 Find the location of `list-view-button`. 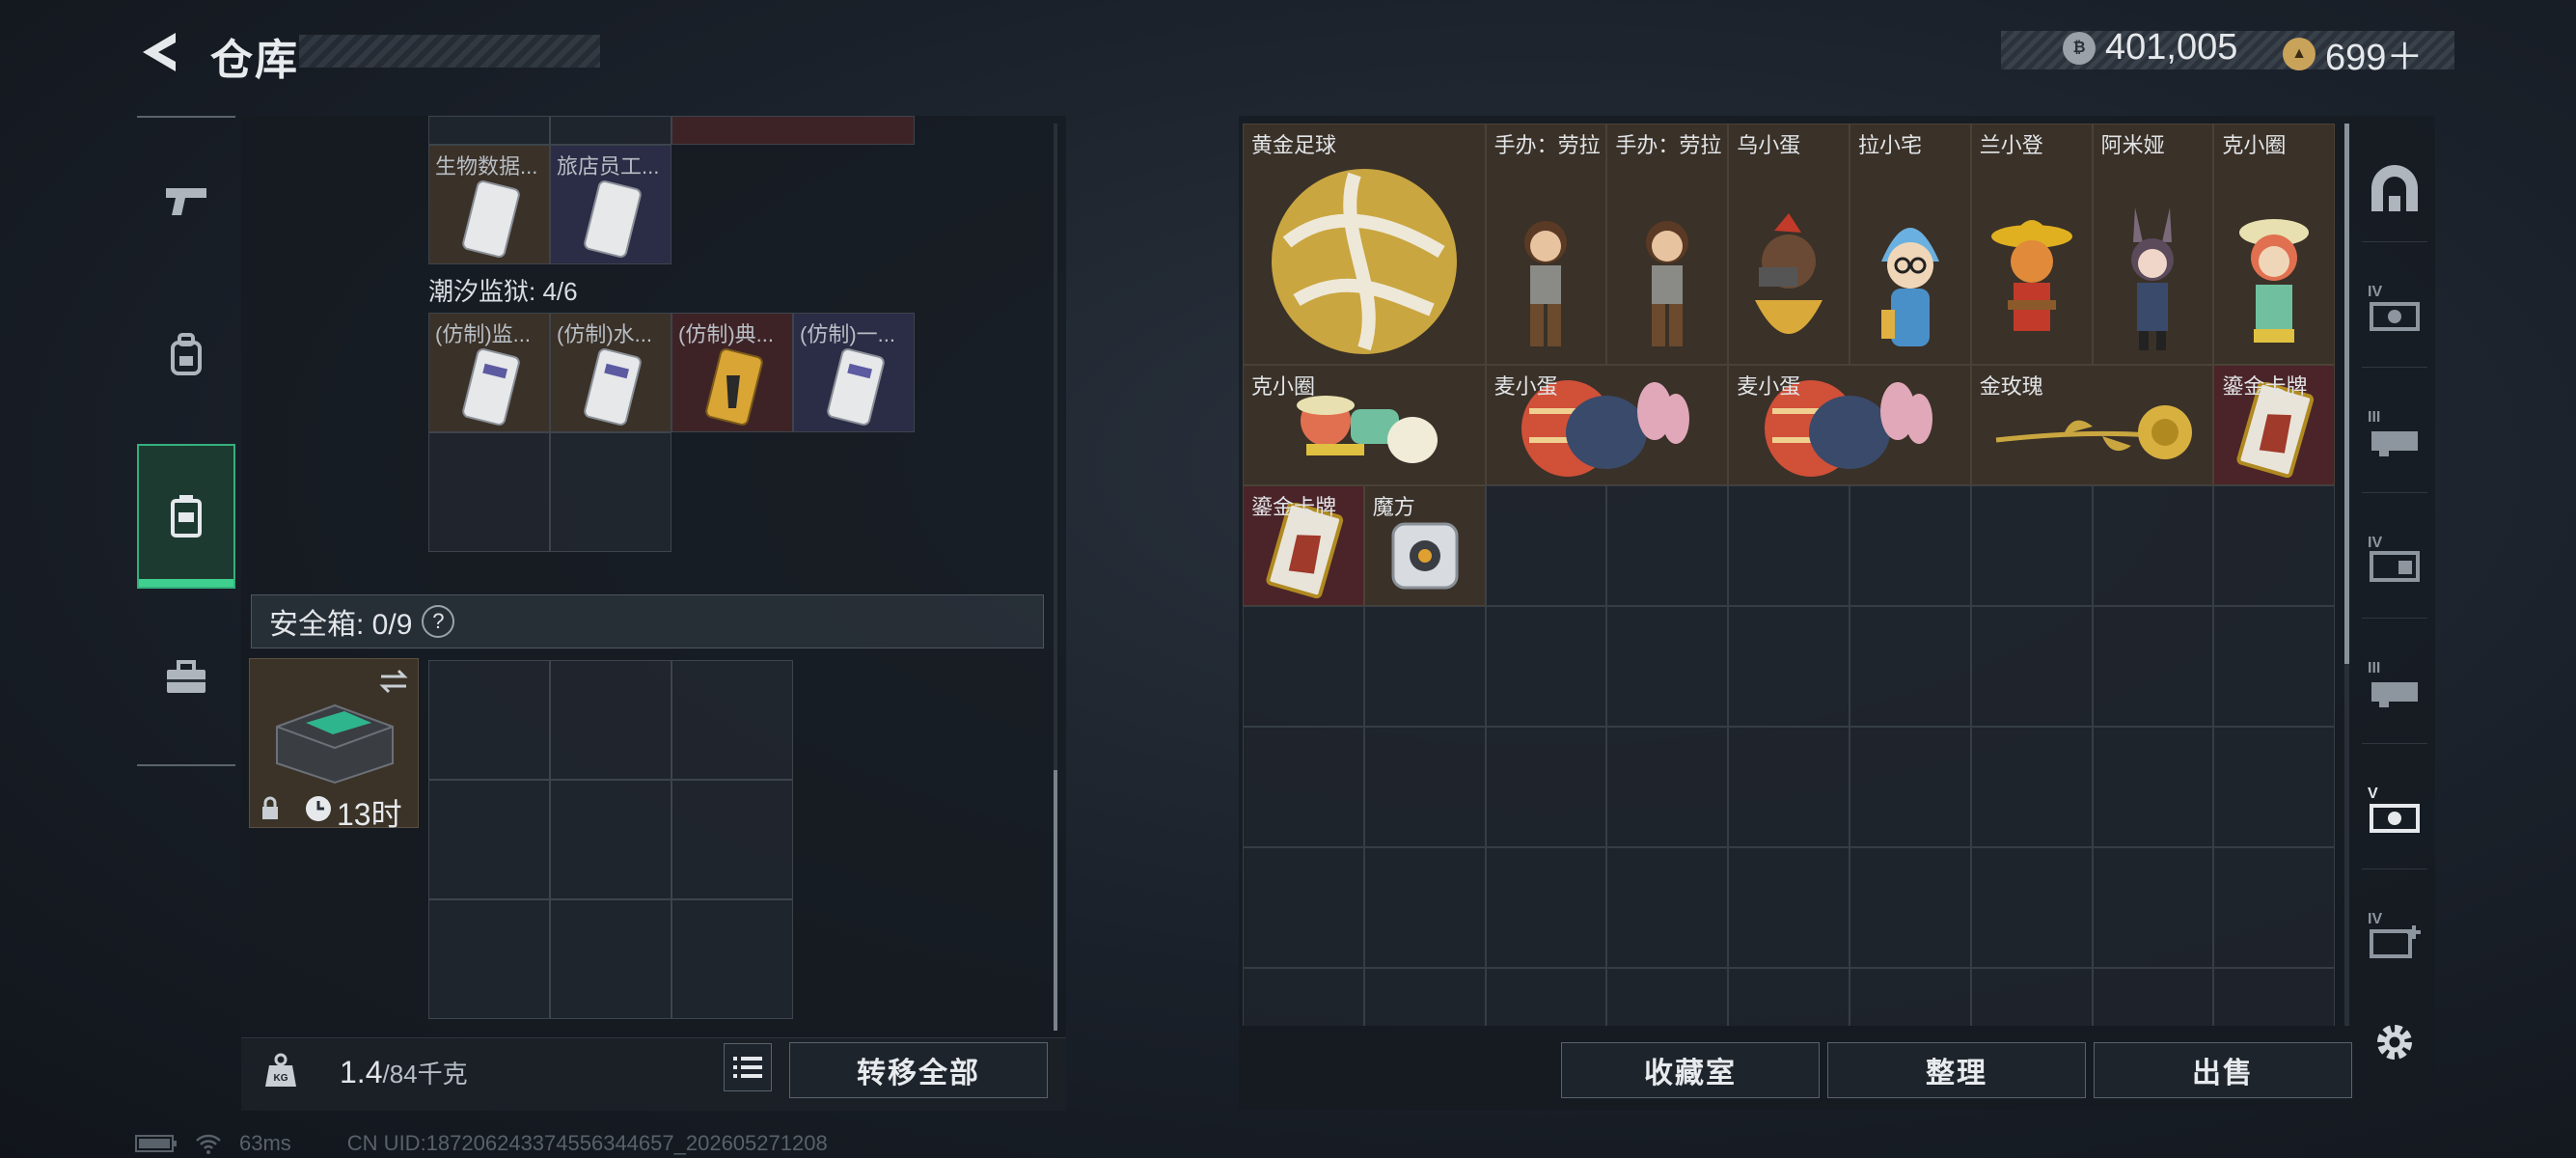

list-view-button is located at coordinates (748, 1067).